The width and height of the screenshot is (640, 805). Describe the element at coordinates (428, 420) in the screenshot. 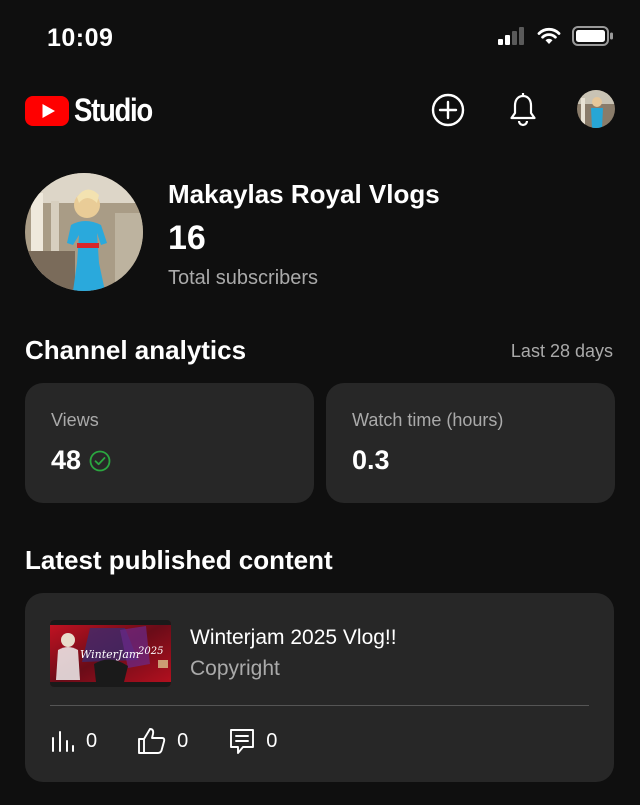

I see `watch-time-label: Watch time (hours)` at that location.